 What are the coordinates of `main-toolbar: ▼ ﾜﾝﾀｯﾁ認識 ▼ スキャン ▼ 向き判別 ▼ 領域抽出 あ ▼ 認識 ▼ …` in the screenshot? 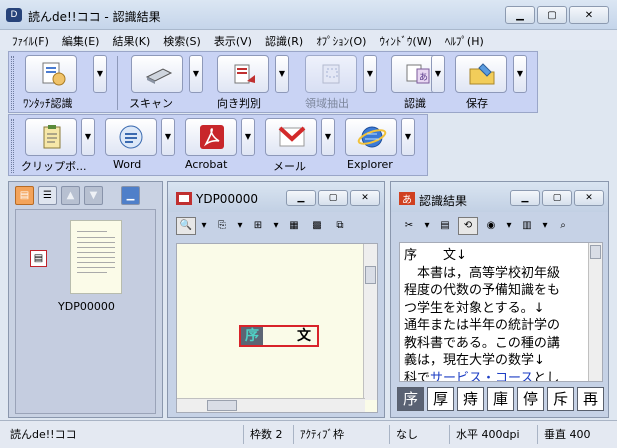 It's located at (273, 82).